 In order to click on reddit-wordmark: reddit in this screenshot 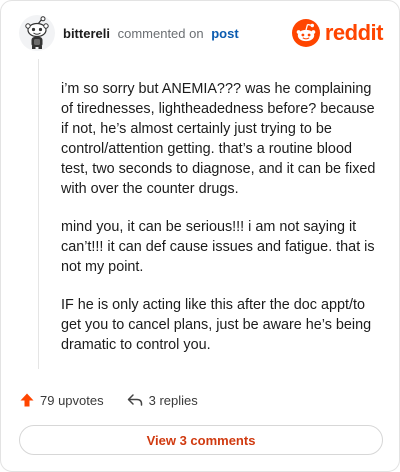, I will do `click(354, 32)`.